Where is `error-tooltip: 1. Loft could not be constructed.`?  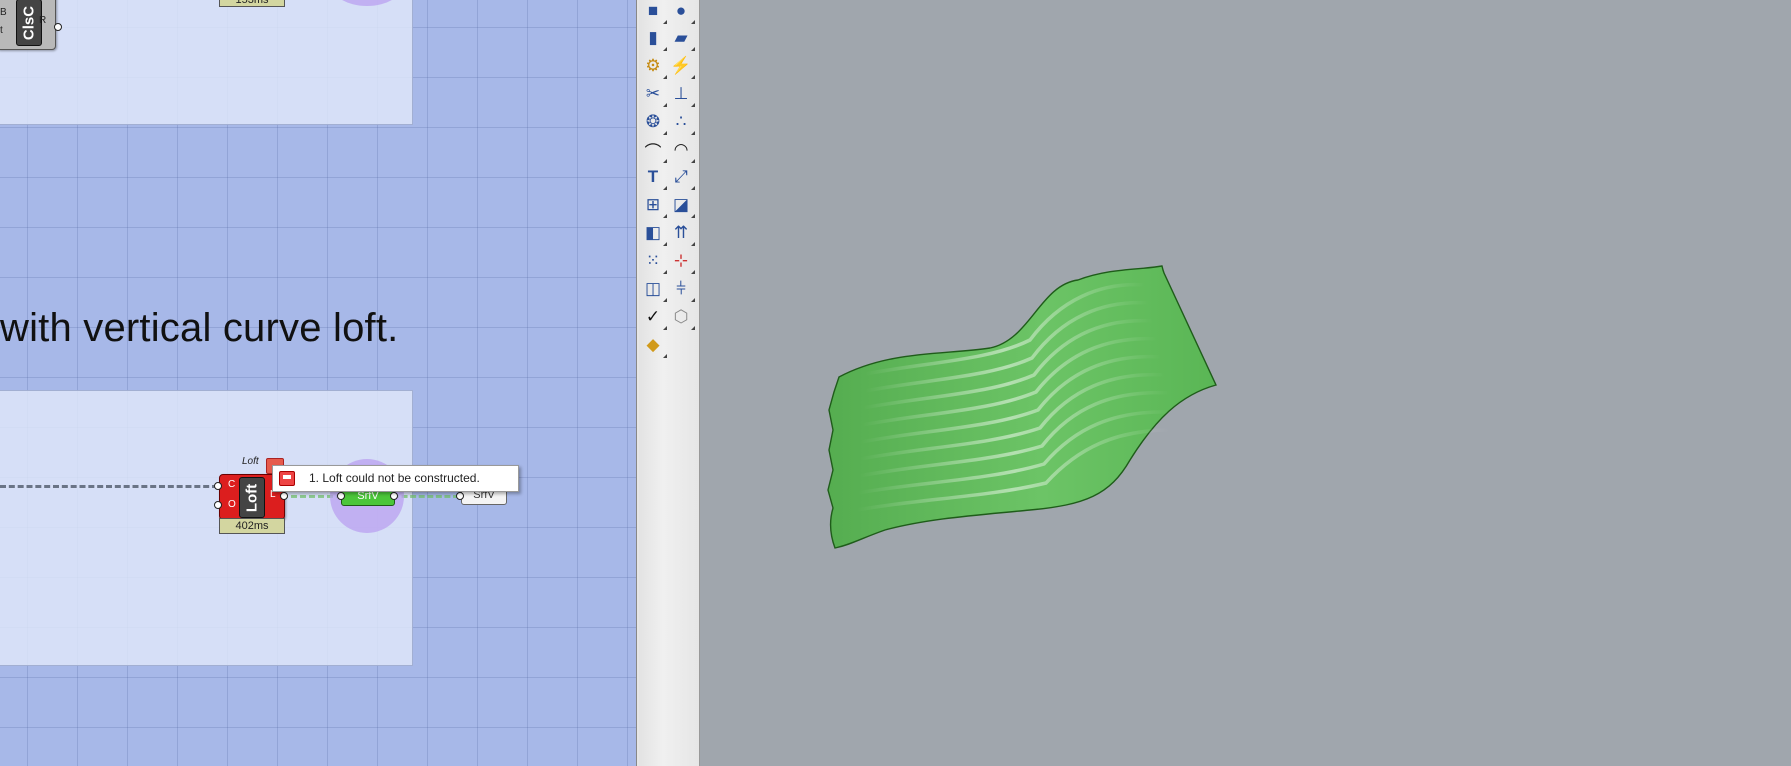 error-tooltip: 1. Loft could not be constructed. is located at coordinates (395, 478).